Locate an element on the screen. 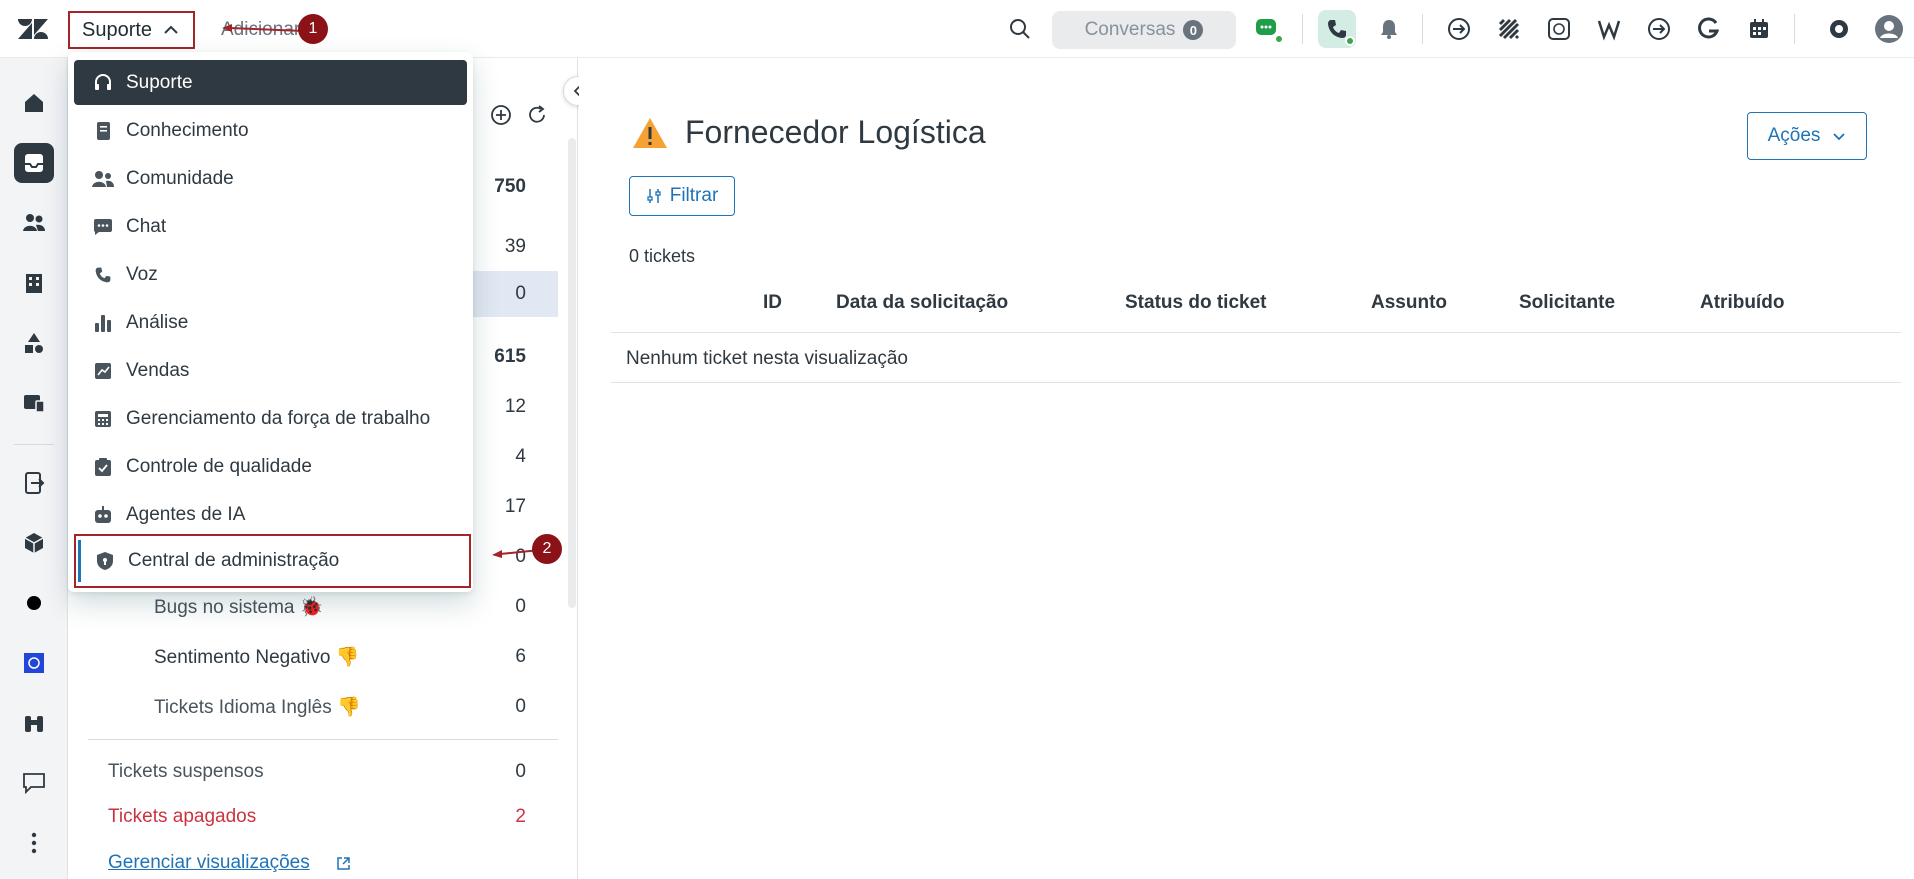 This screenshot has width=1914, height=879. sliders-icon is located at coordinates (654, 196).